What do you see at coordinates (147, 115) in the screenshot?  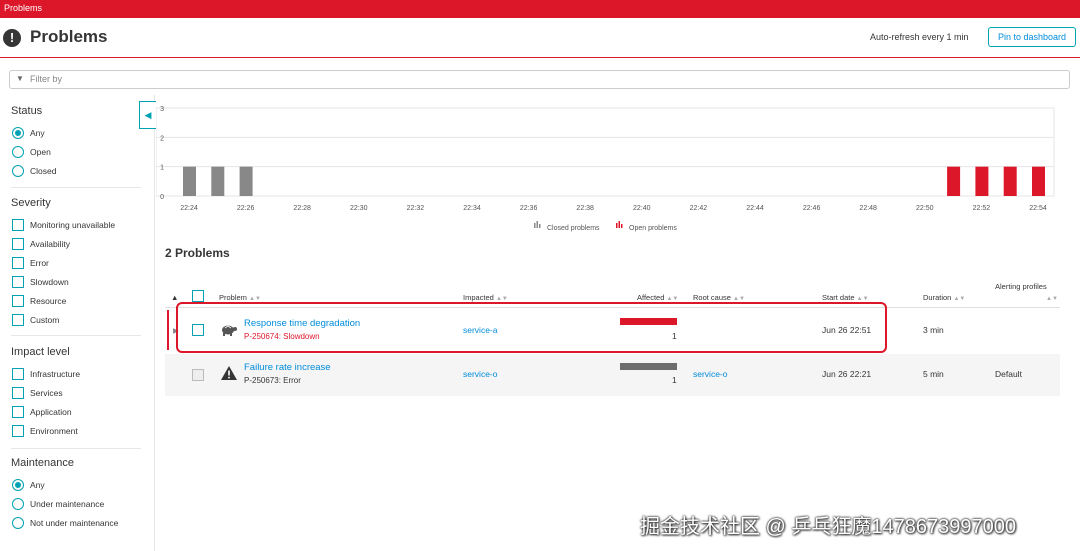 I see `collapse-sidebar-icon: ◀` at bounding box center [147, 115].